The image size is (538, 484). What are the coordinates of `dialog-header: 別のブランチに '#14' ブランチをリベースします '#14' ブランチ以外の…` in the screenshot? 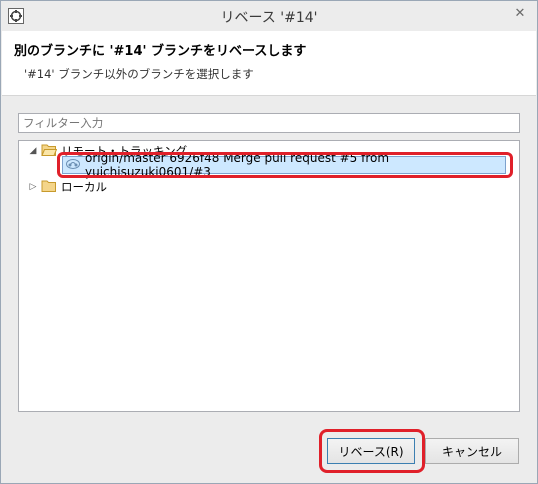 It's located at (269, 63).